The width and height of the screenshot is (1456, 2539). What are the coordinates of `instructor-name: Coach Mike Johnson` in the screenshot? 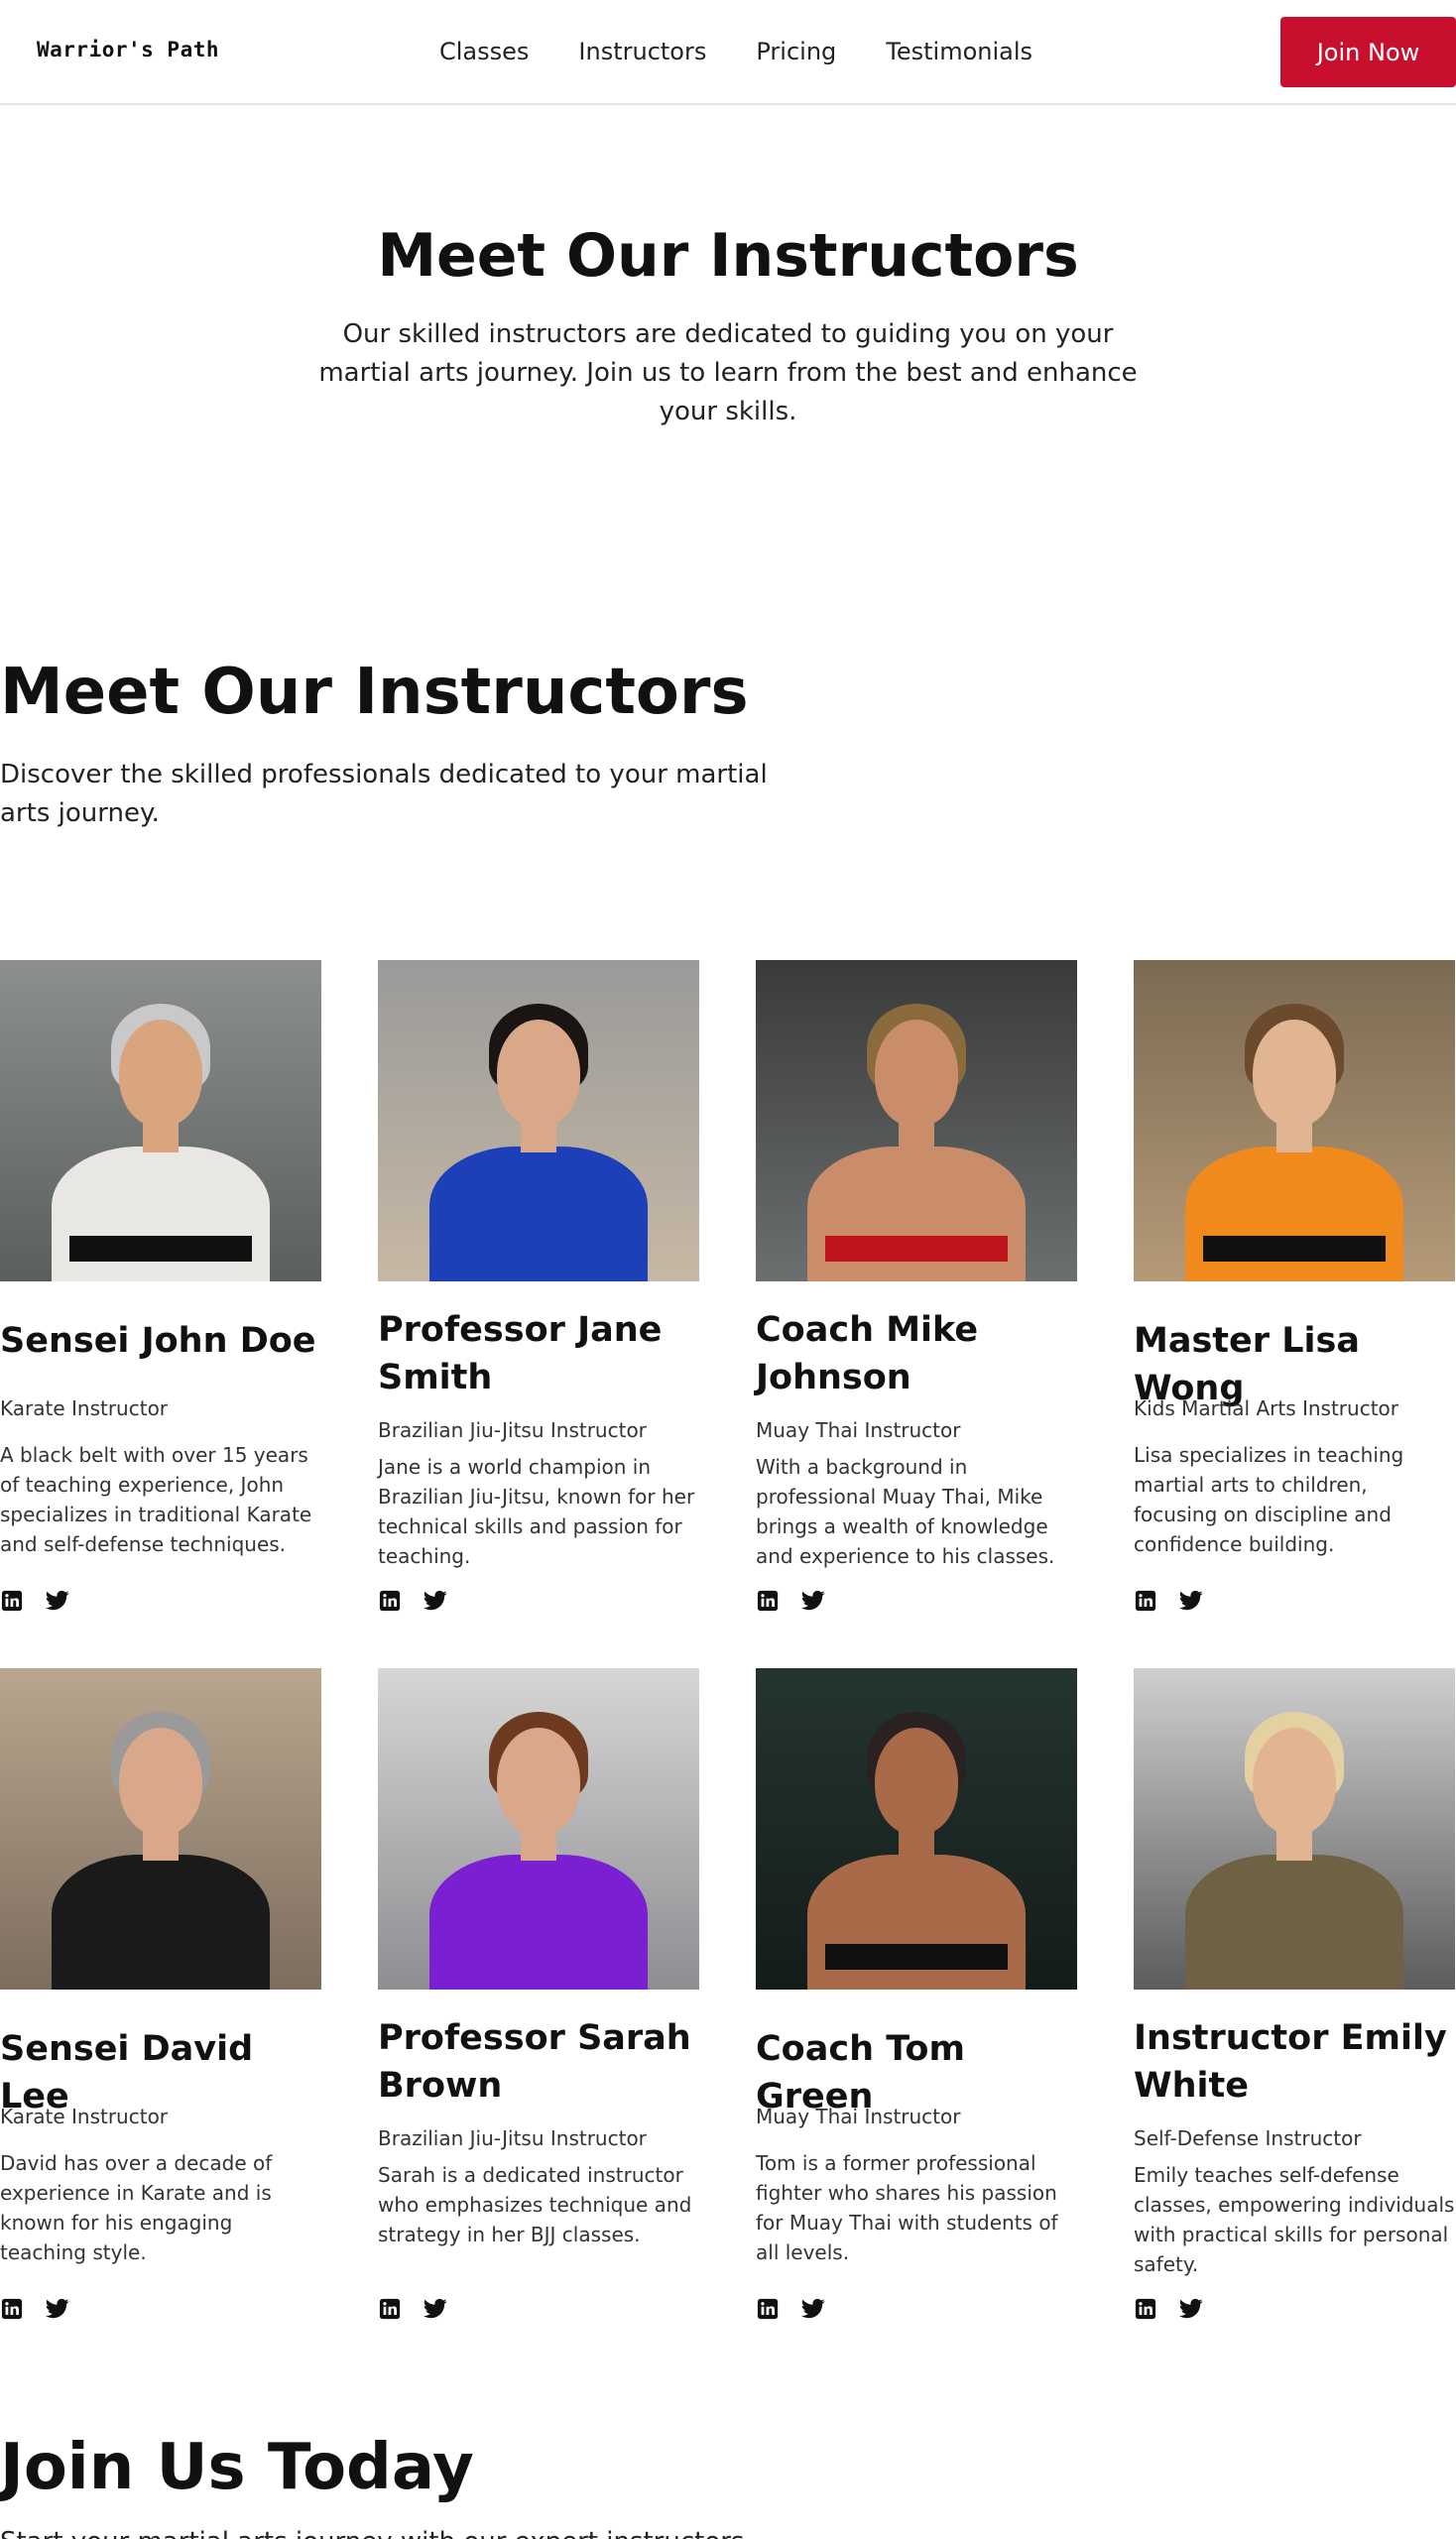 It's located at (867, 1353).